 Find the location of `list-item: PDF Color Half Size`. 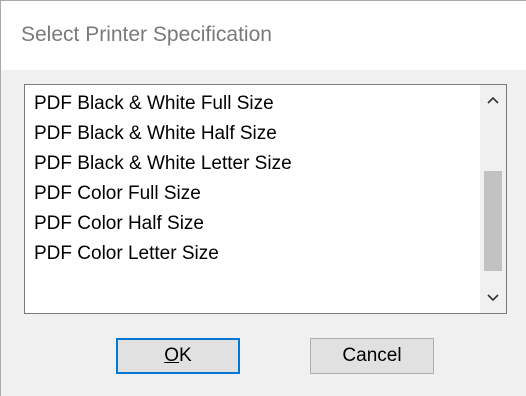

list-item: PDF Color Half Size is located at coordinates (252, 224).